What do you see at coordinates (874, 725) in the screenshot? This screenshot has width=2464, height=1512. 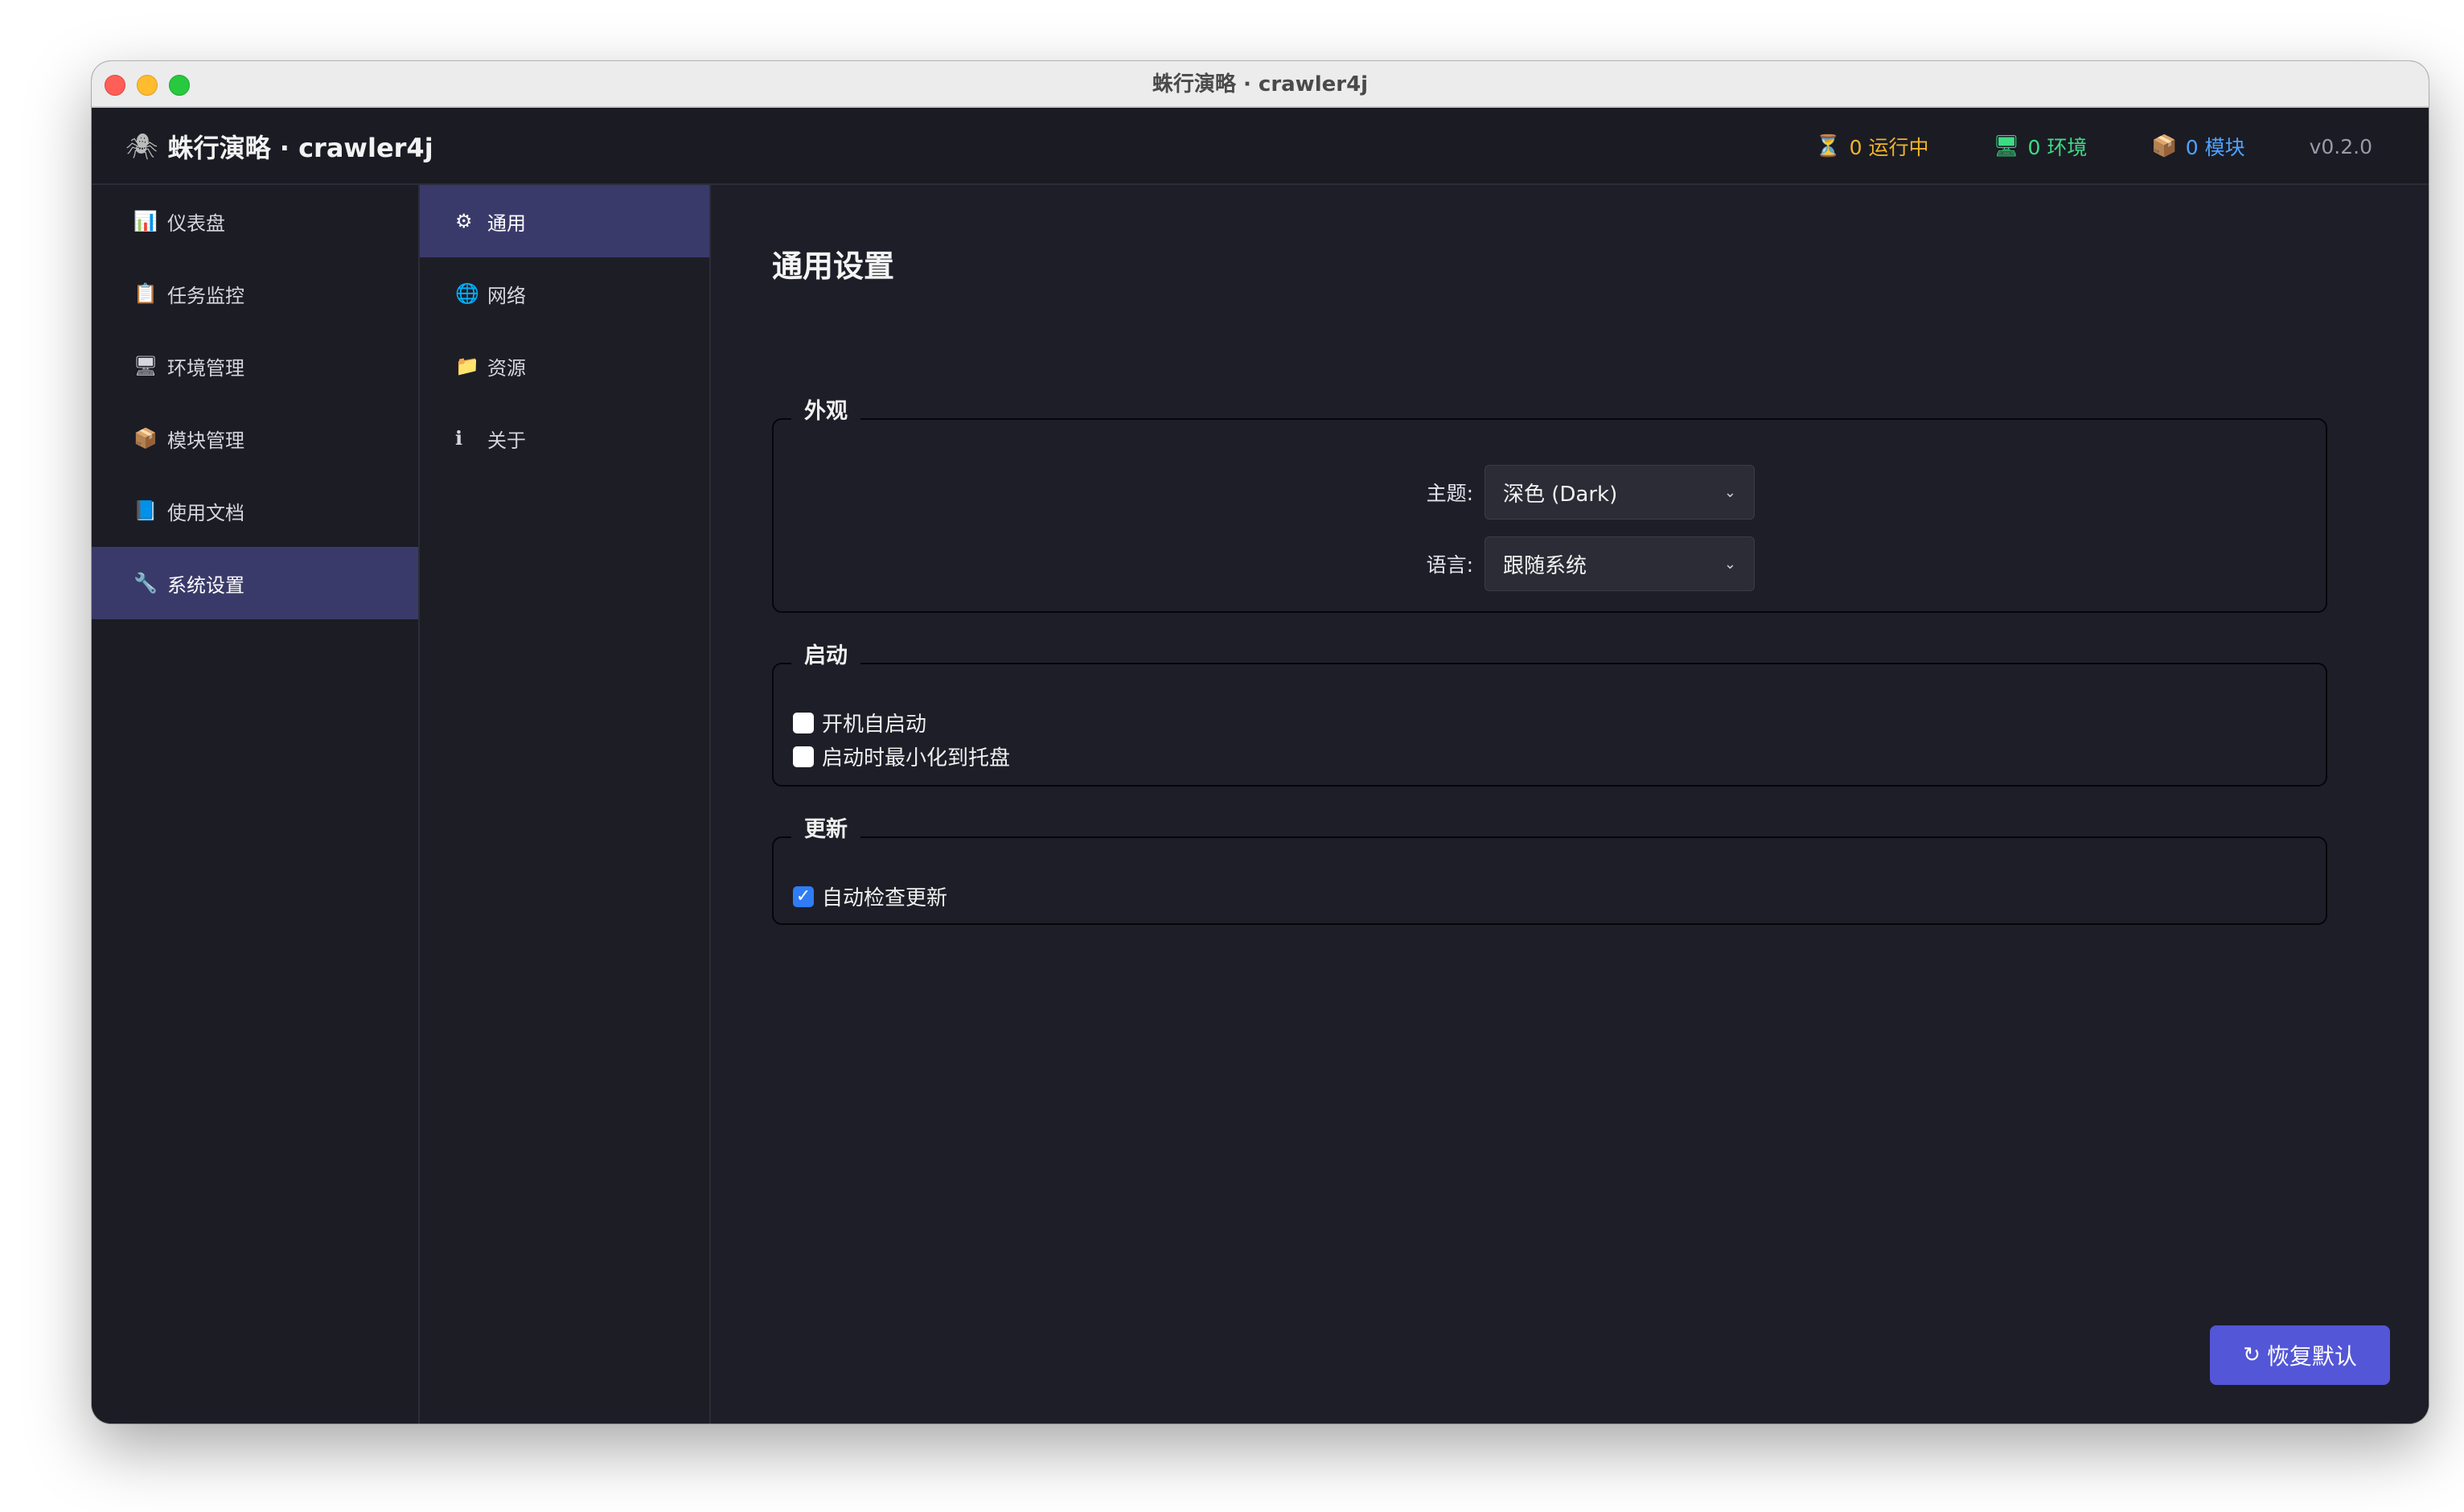 I see `launch-at-login-label: 开机自启动` at bounding box center [874, 725].